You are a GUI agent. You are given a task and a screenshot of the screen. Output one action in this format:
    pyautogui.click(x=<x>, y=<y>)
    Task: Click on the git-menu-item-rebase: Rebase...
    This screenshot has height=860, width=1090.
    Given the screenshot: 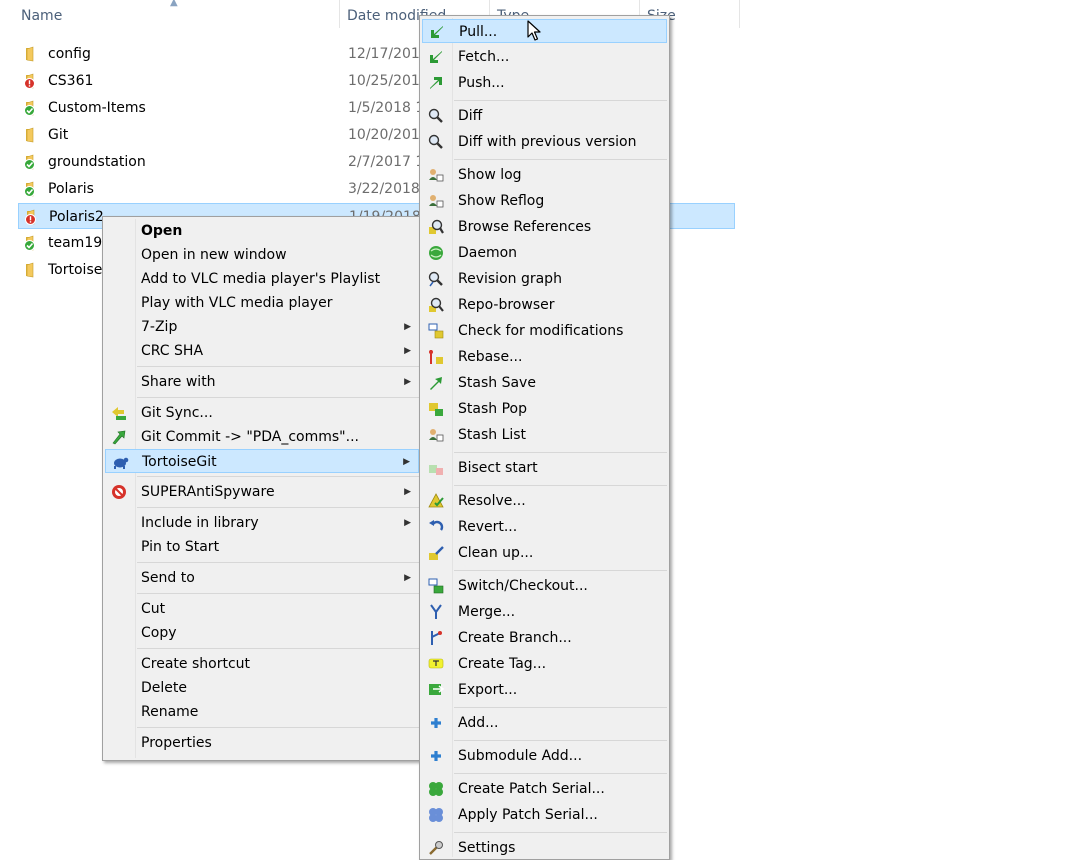 What is the action you would take?
    pyautogui.click(x=544, y=357)
    